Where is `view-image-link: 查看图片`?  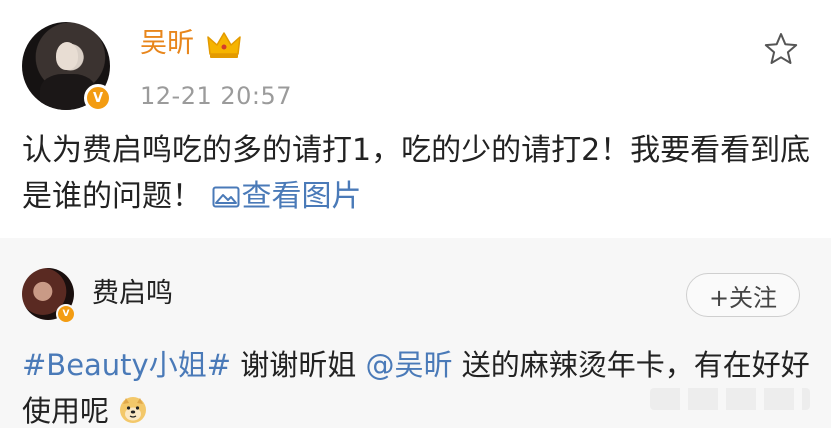 view-image-link: 查看图片 is located at coordinates (287, 196).